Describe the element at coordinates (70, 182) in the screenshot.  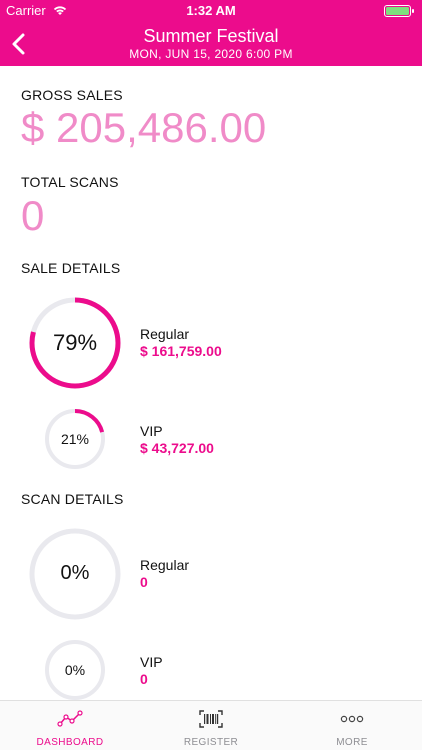
I see `total-scans-label: TOTAL SCANS` at that location.